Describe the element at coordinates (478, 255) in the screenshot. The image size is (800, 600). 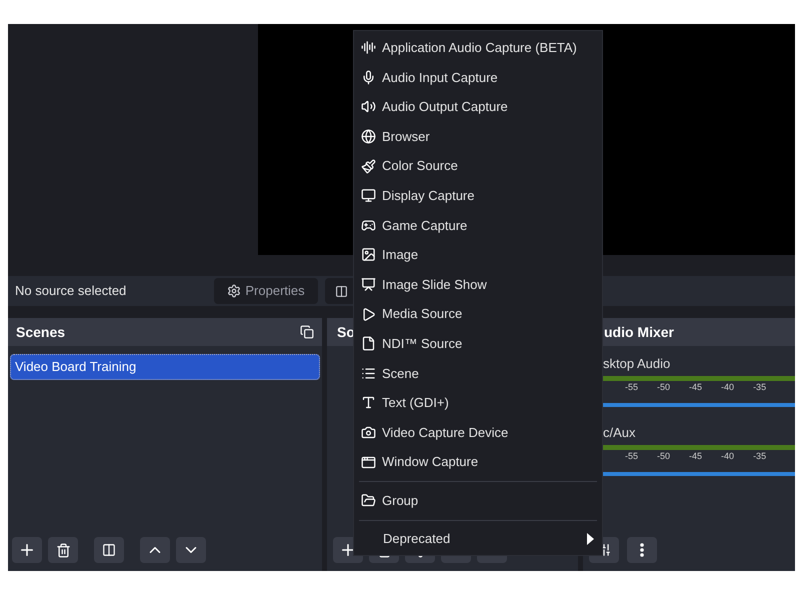
I see `menu-item: Image` at that location.